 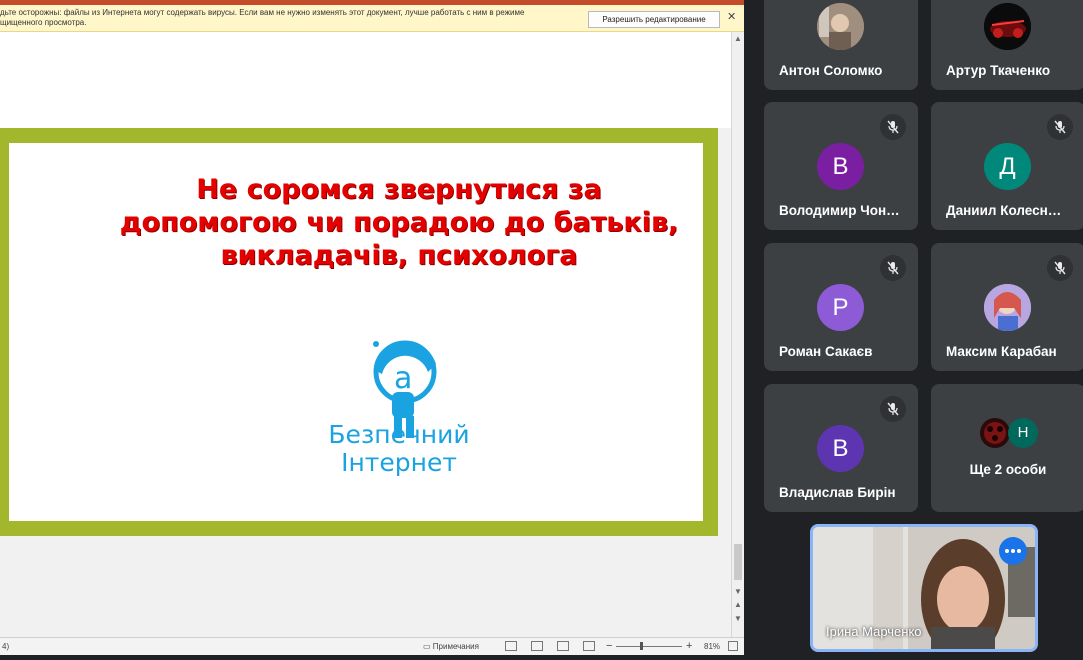 I want to click on logo-text: Безпечний Інтернет, so click(x=399, y=449).